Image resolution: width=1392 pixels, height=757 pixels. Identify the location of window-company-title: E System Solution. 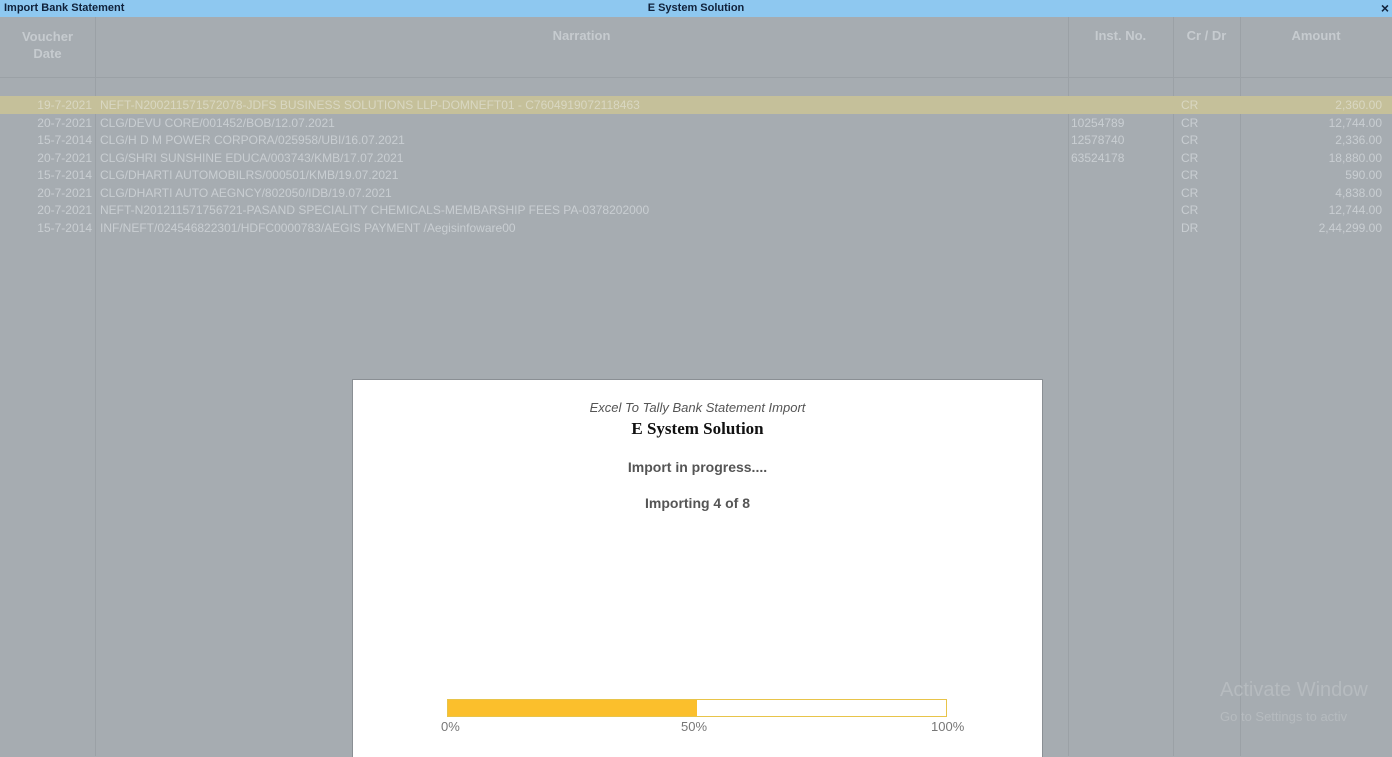
(696, 8).